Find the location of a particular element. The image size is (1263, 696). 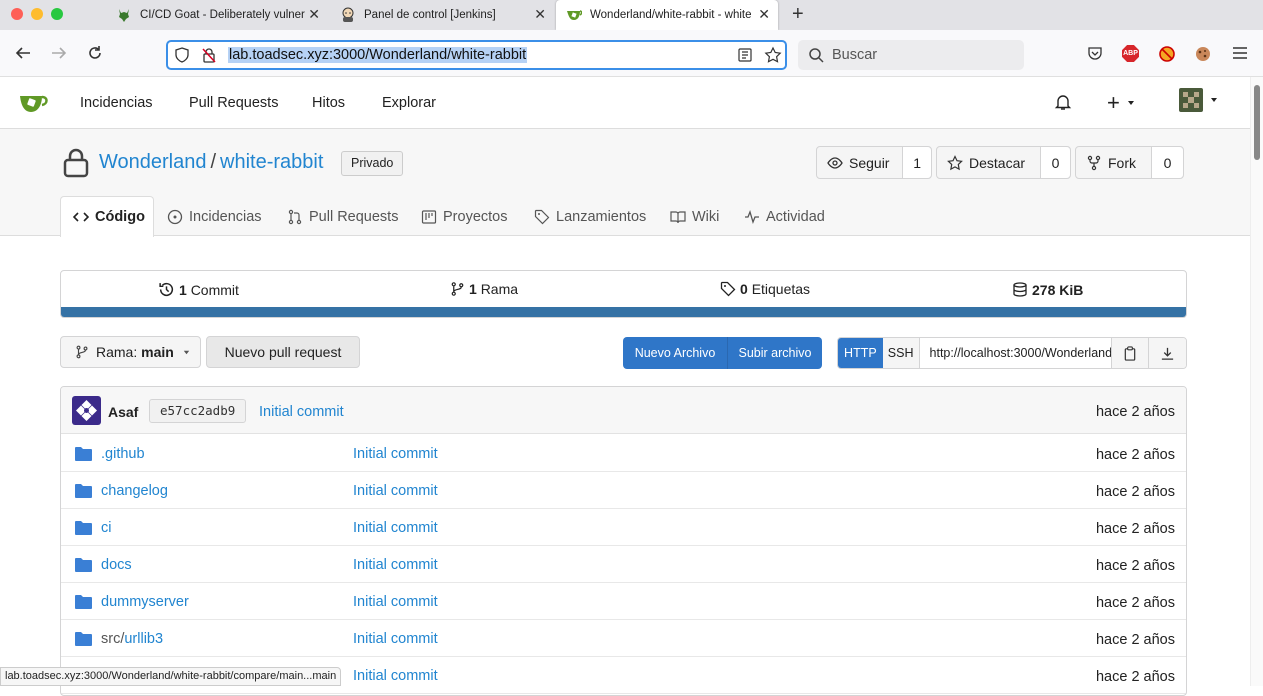

jenkins-icon is located at coordinates (348, 15).